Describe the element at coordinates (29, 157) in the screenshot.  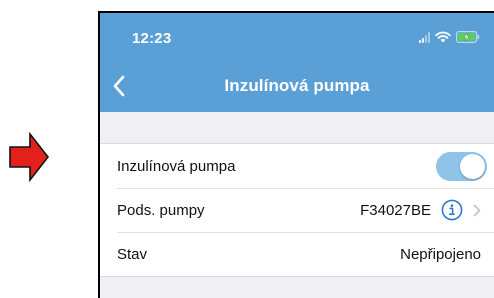
I see `right-arrow-icon` at that location.